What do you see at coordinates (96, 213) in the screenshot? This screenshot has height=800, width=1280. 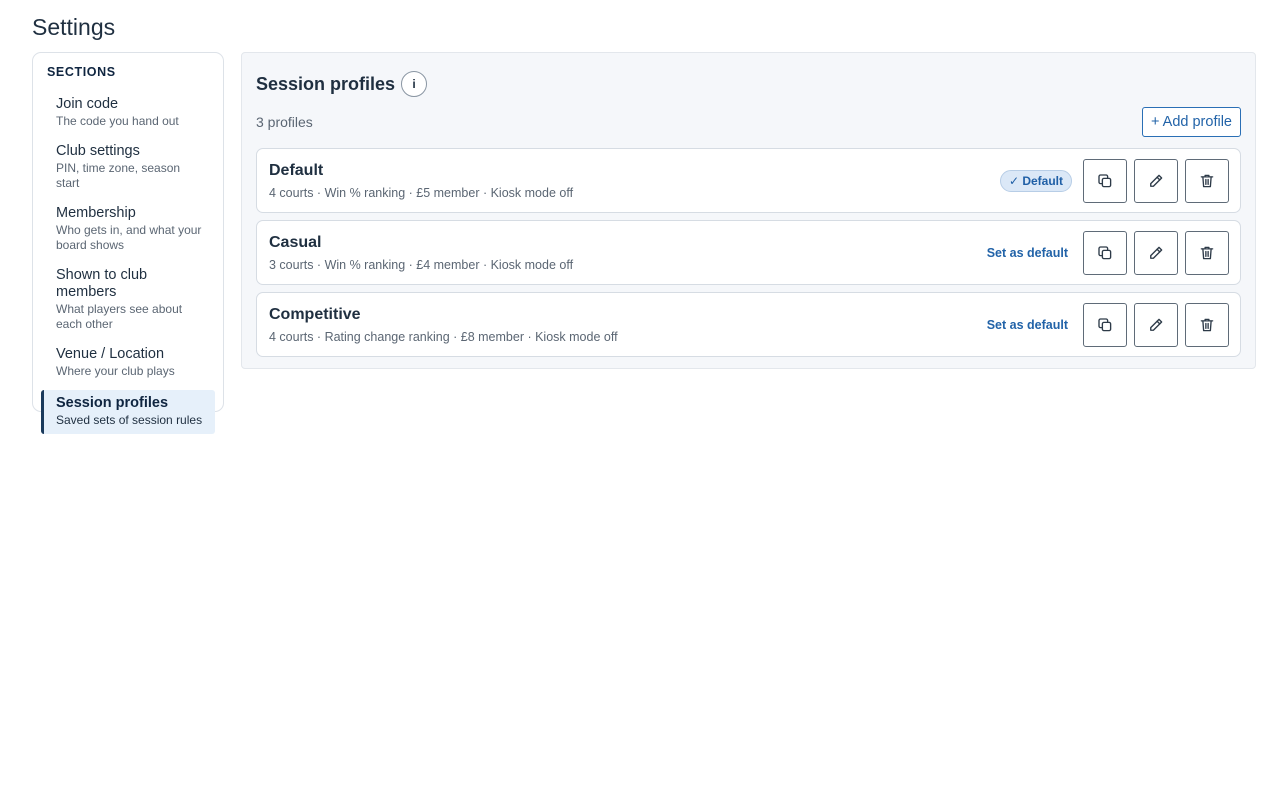 I see `sidebar-item-label: Membership` at bounding box center [96, 213].